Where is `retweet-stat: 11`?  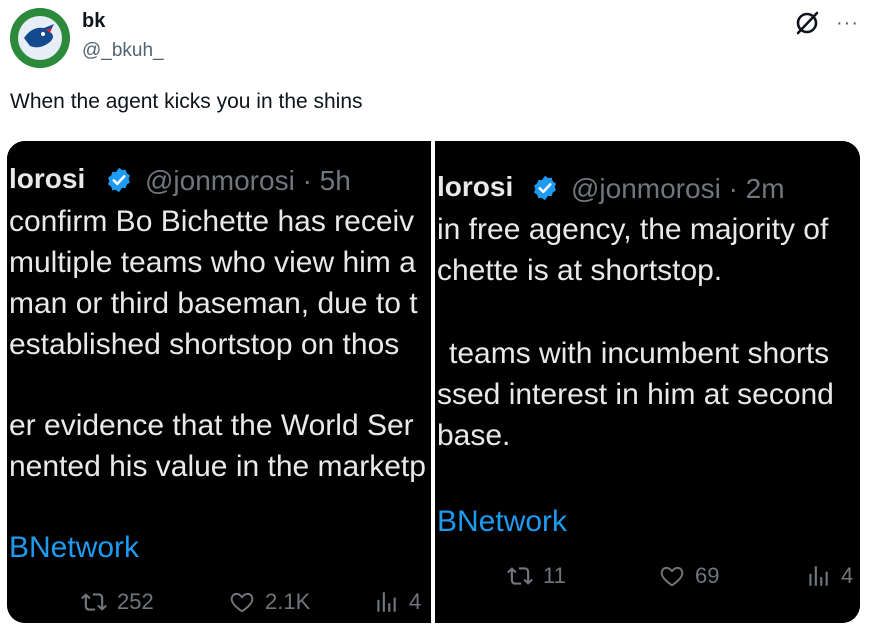
retweet-stat: 11 is located at coordinates (535, 576).